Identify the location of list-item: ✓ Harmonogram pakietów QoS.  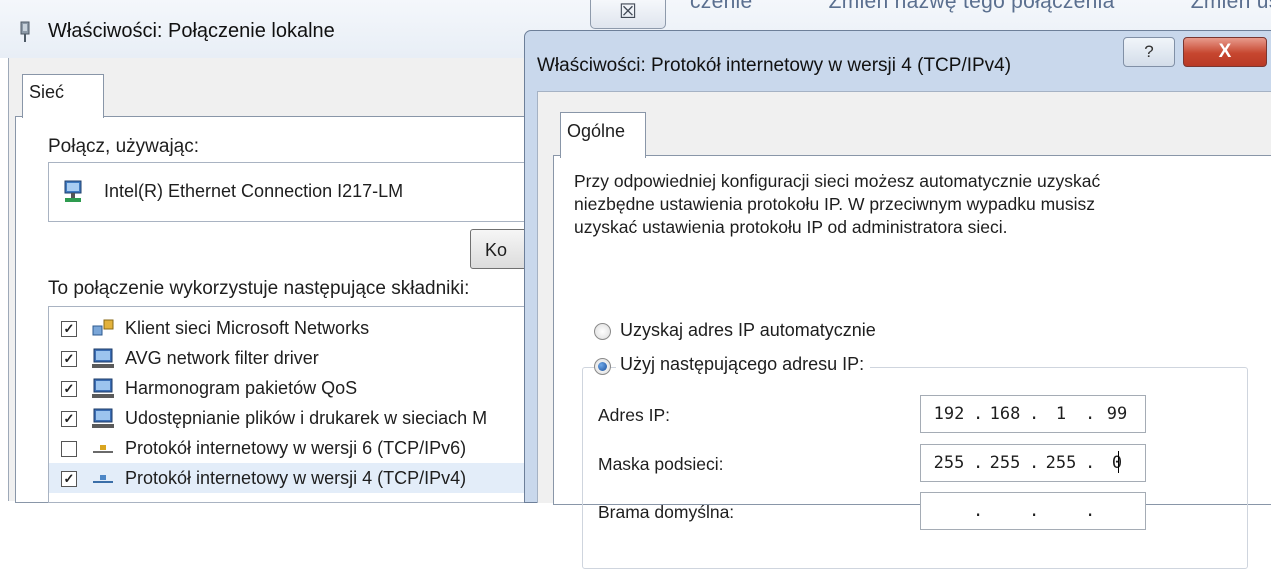
(289, 388).